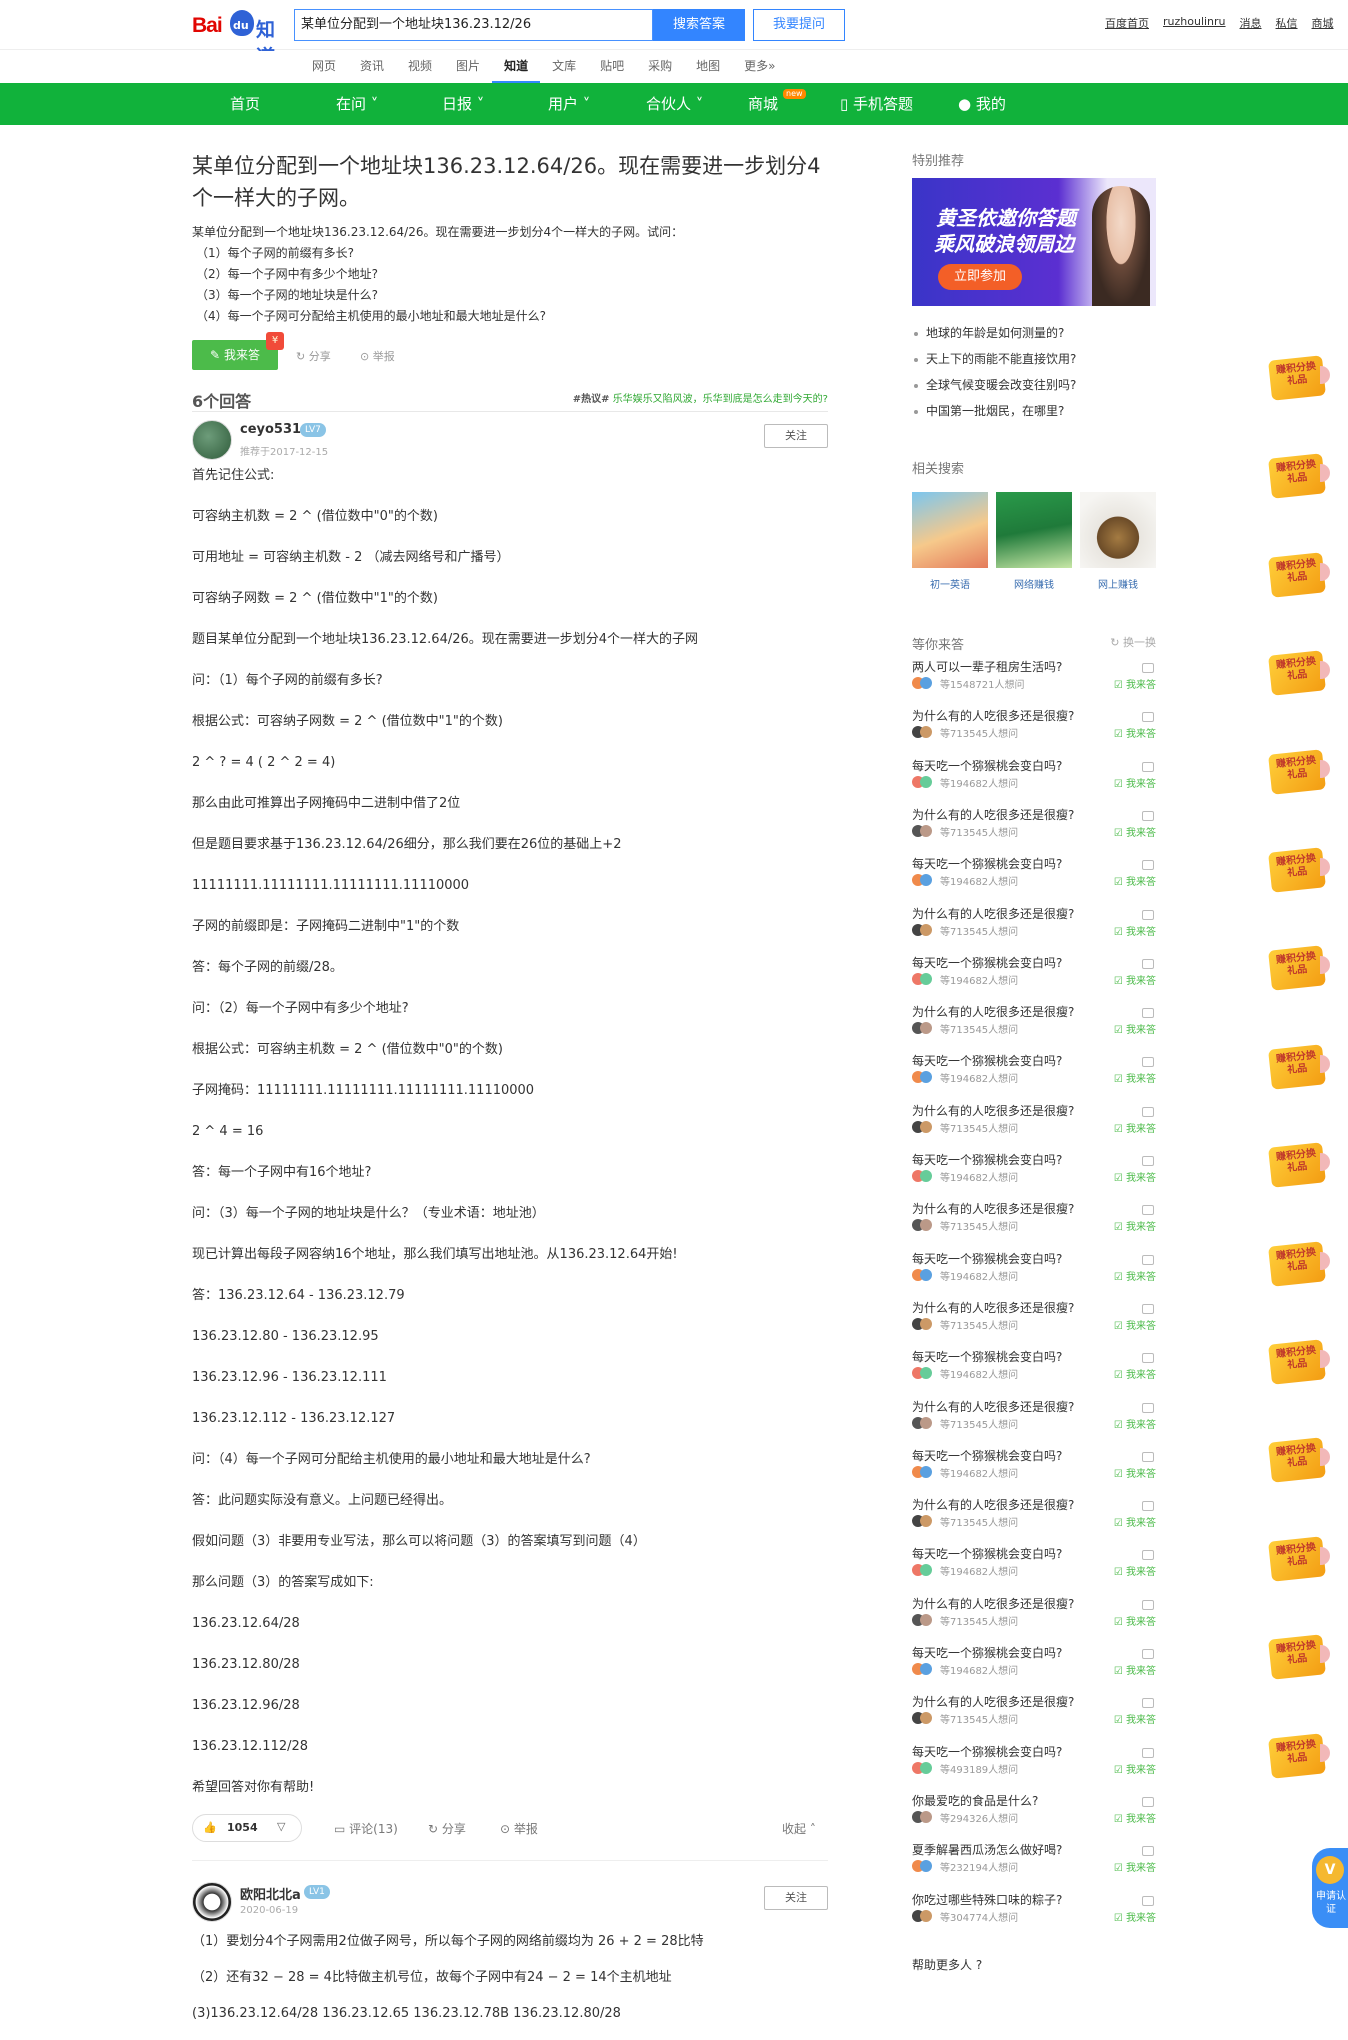  I want to click on nav-zaiwen: 在问 ˅, so click(357, 104).